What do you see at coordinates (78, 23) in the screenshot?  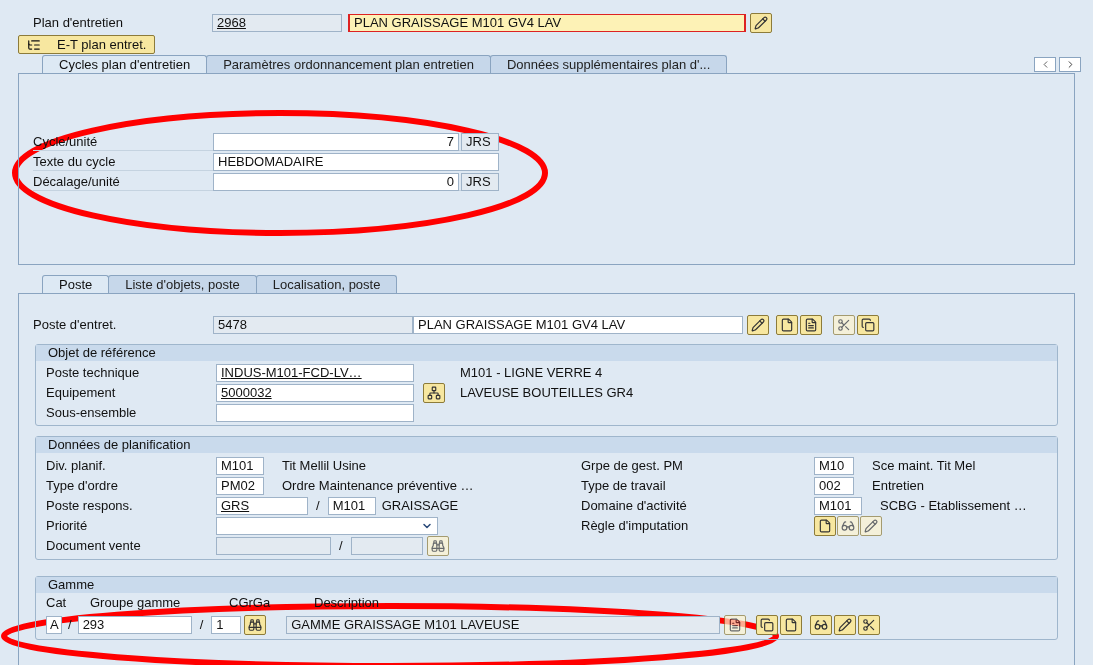 I see `field-label: Plan d'entretien` at bounding box center [78, 23].